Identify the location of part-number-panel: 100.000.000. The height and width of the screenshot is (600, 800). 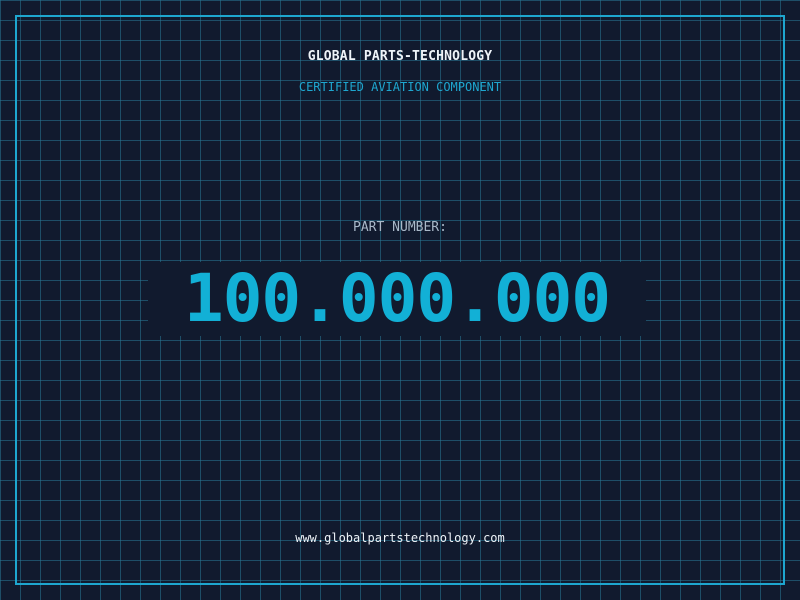
(397, 299).